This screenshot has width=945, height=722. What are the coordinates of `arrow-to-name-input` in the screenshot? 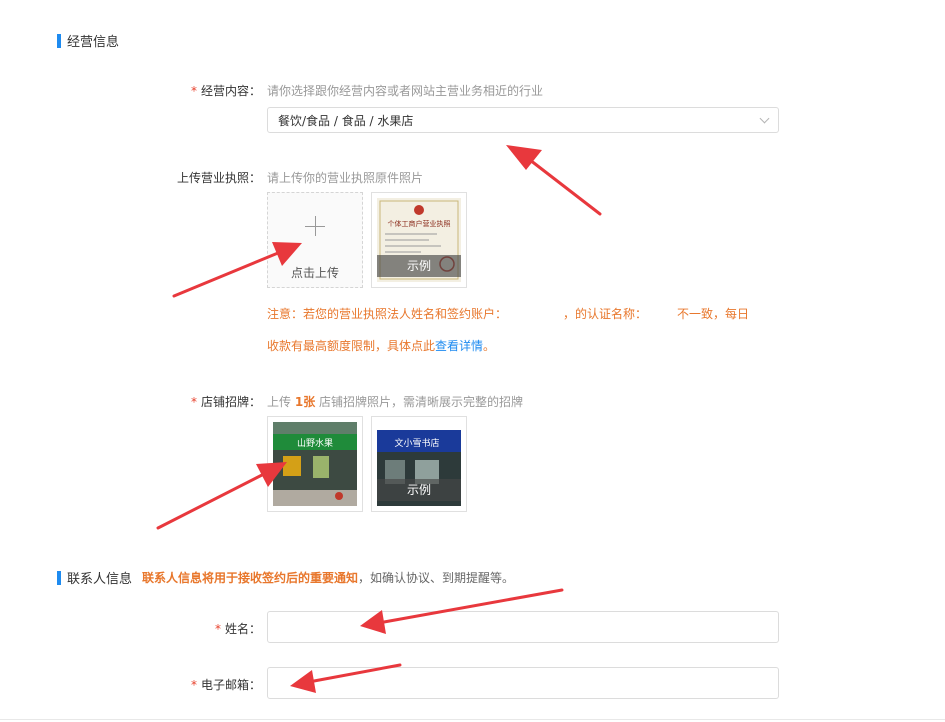 It's located at (462, 611).